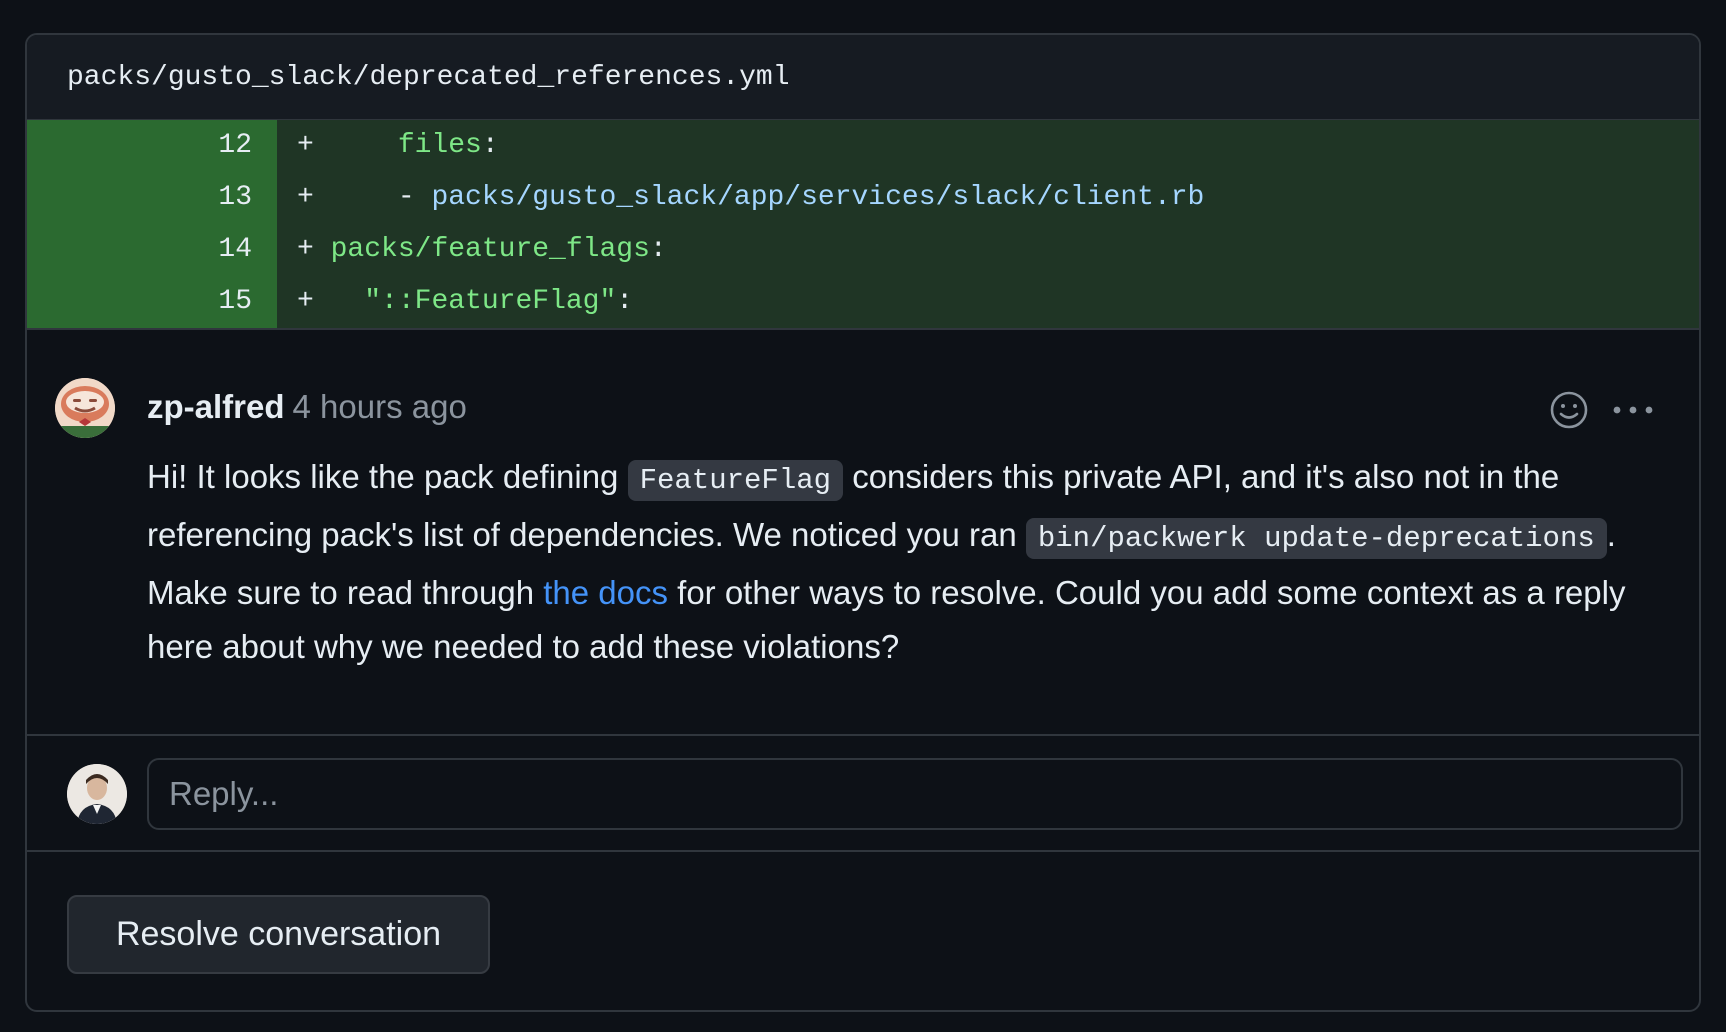 The height and width of the screenshot is (1032, 1726). I want to click on smiley-icon, so click(1569, 410).